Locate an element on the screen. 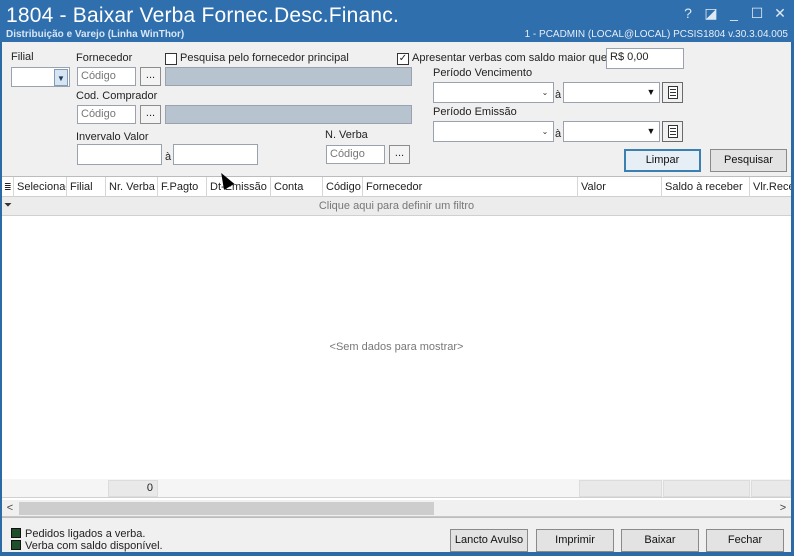 The width and height of the screenshot is (794, 556). lancto-avulso-button: Lancto Avulso is located at coordinates (489, 540).